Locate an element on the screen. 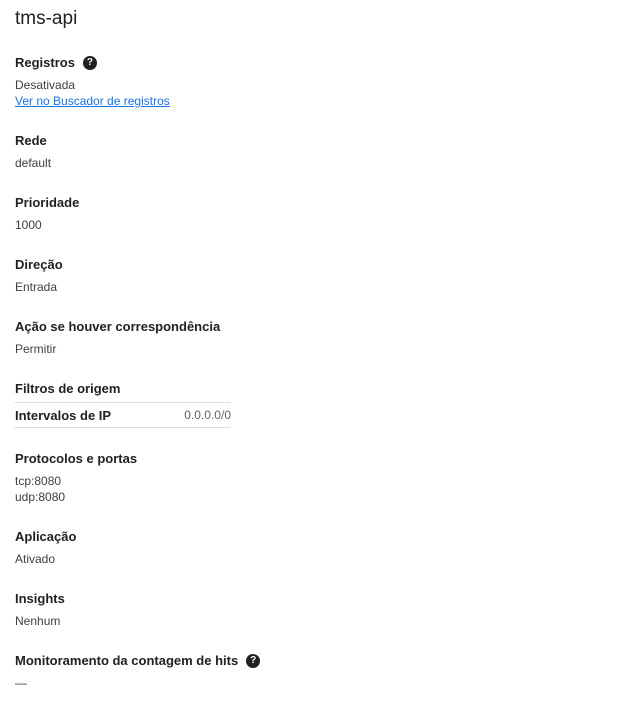  view-in-logs-explorer-link: Ver no Buscador de registros is located at coordinates (92, 101).